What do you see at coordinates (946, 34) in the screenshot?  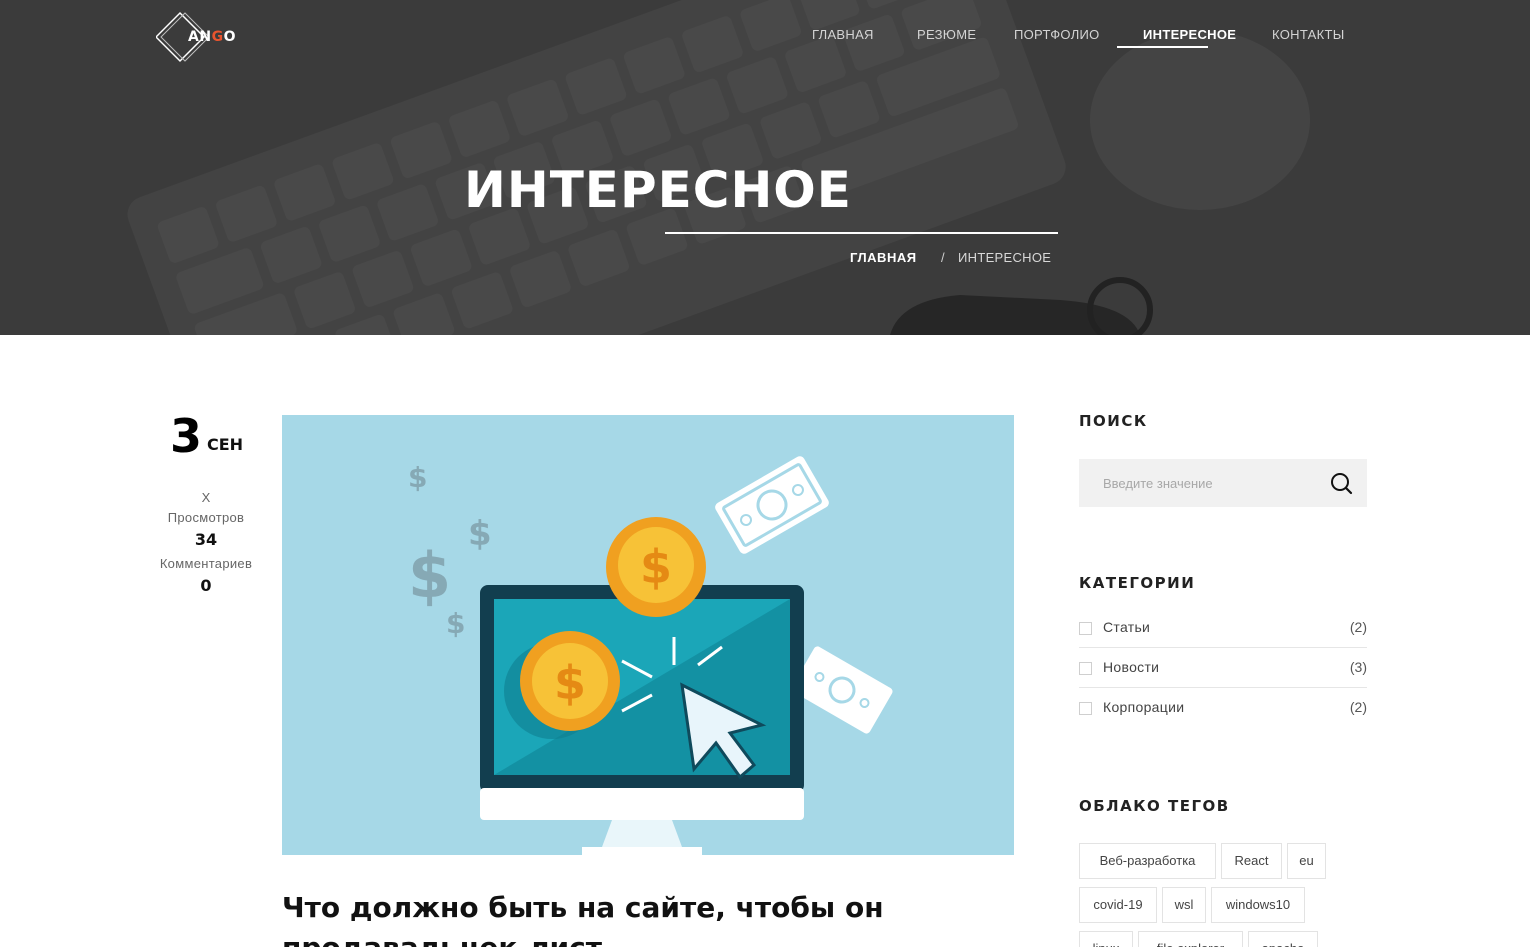 I see `nav-item-resume: РЕЗЮМЕ` at bounding box center [946, 34].